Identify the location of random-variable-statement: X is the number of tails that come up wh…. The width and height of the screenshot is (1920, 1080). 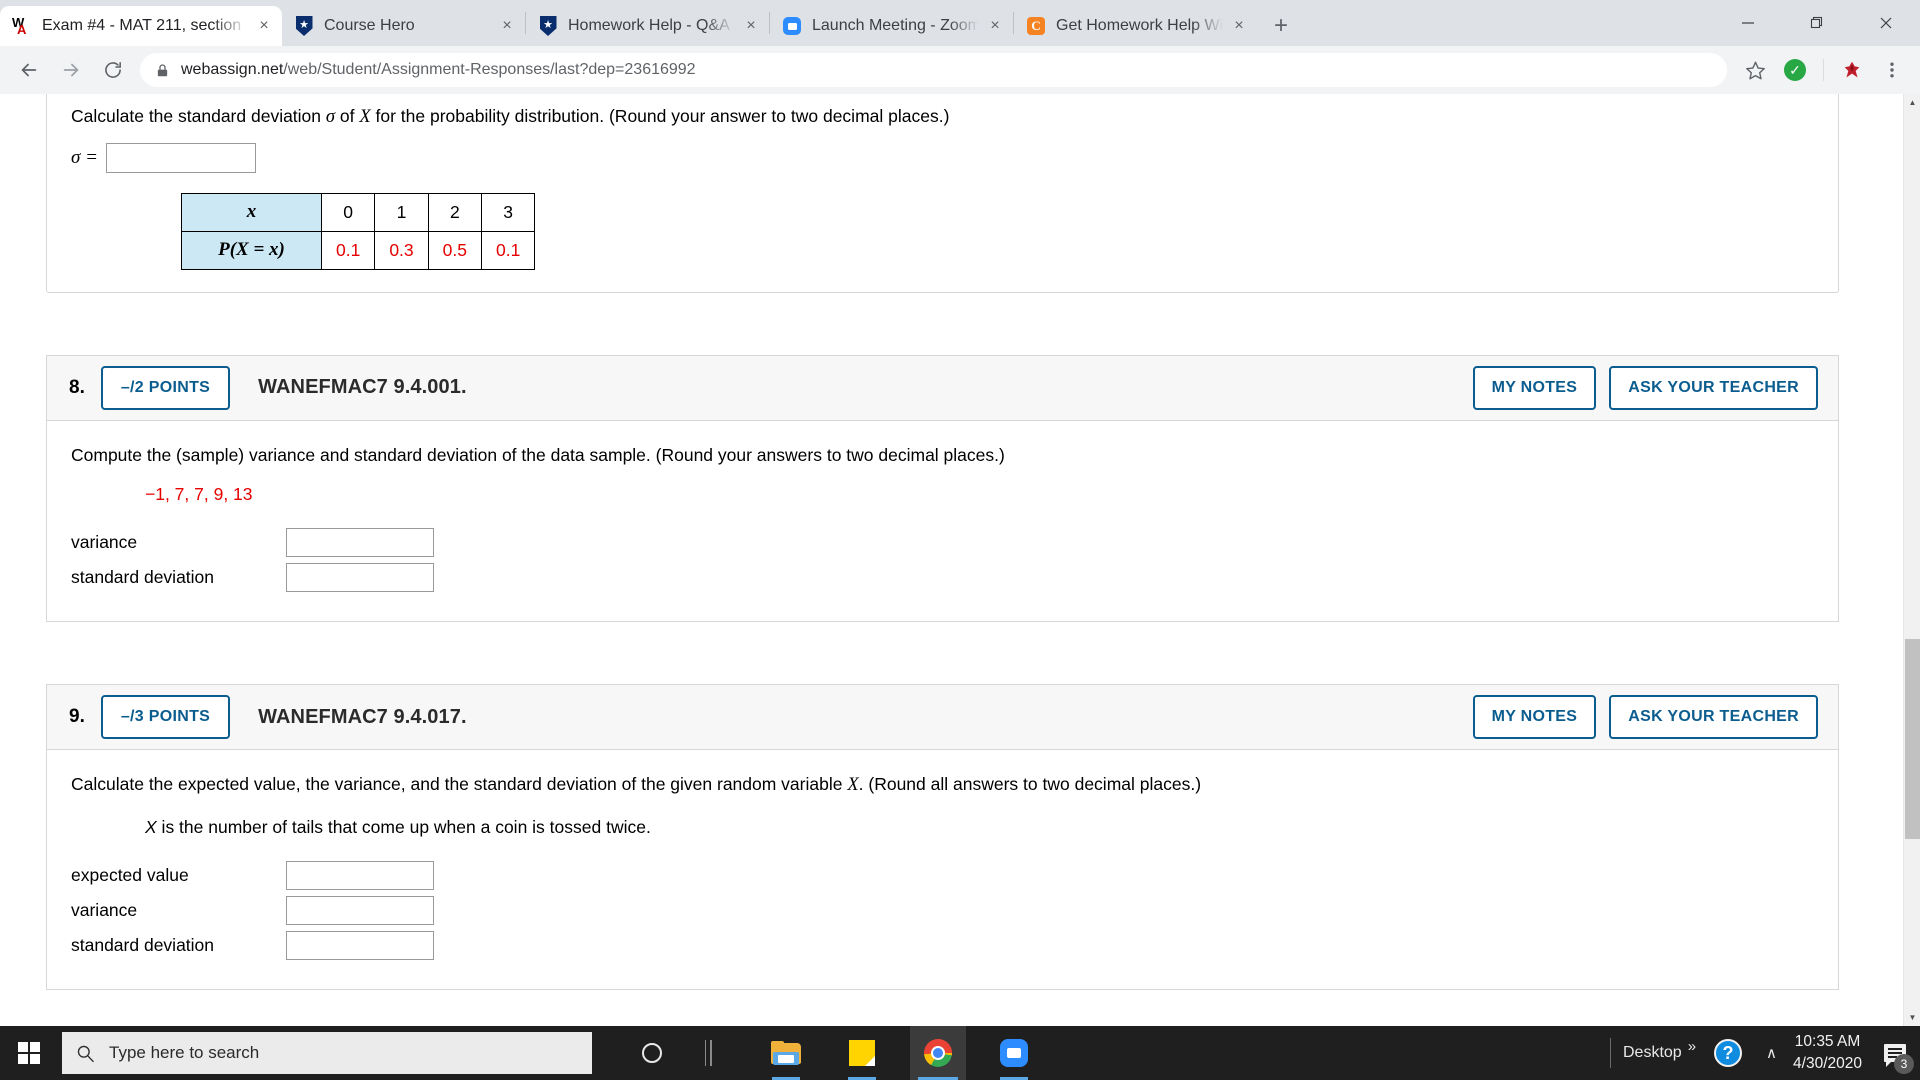
(979, 827).